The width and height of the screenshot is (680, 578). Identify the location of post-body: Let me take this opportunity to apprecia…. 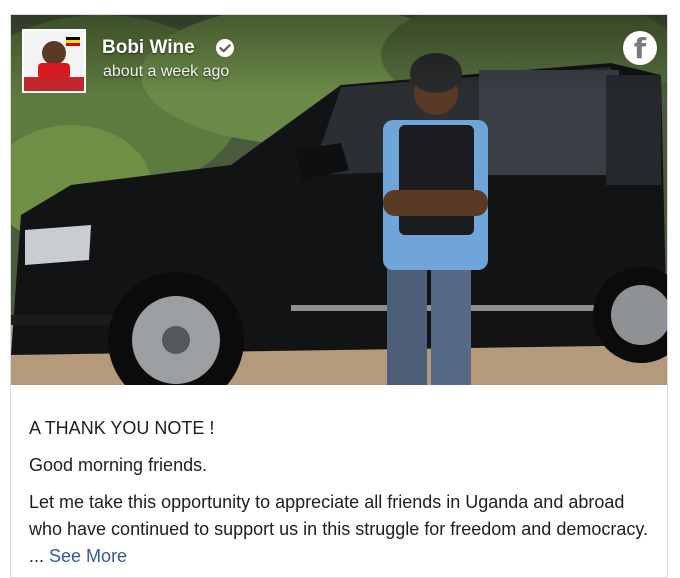
(339, 529).